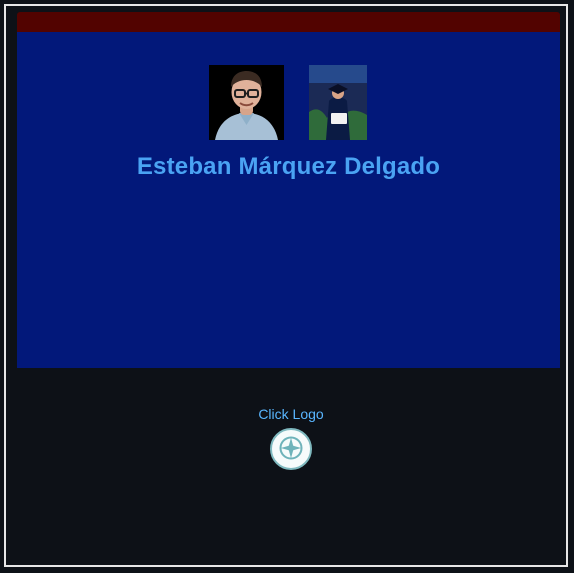  I want to click on profile-photo, so click(246, 102).